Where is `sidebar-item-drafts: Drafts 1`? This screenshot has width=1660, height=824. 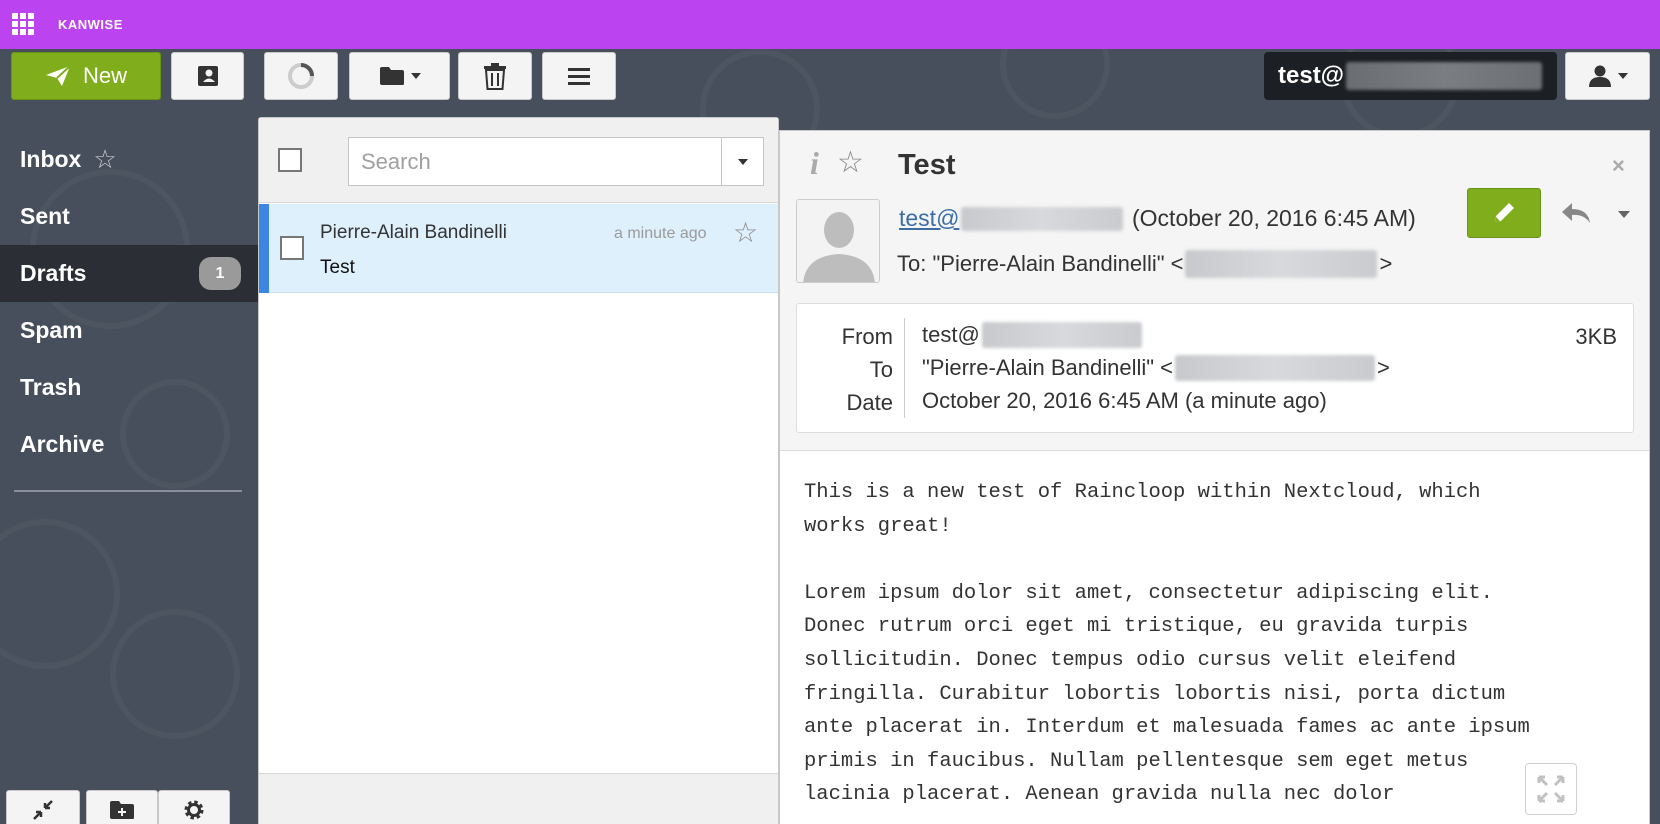
sidebar-item-drafts: Drafts 1 is located at coordinates (129, 273).